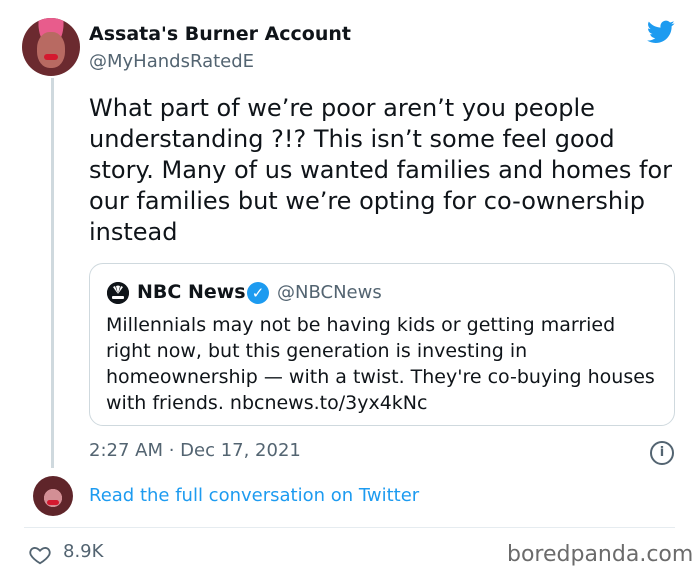 The height and width of the screenshot is (581, 700). What do you see at coordinates (51, 47) in the screenshot?
I see `author-avatar` at bounding box center [51, 47].